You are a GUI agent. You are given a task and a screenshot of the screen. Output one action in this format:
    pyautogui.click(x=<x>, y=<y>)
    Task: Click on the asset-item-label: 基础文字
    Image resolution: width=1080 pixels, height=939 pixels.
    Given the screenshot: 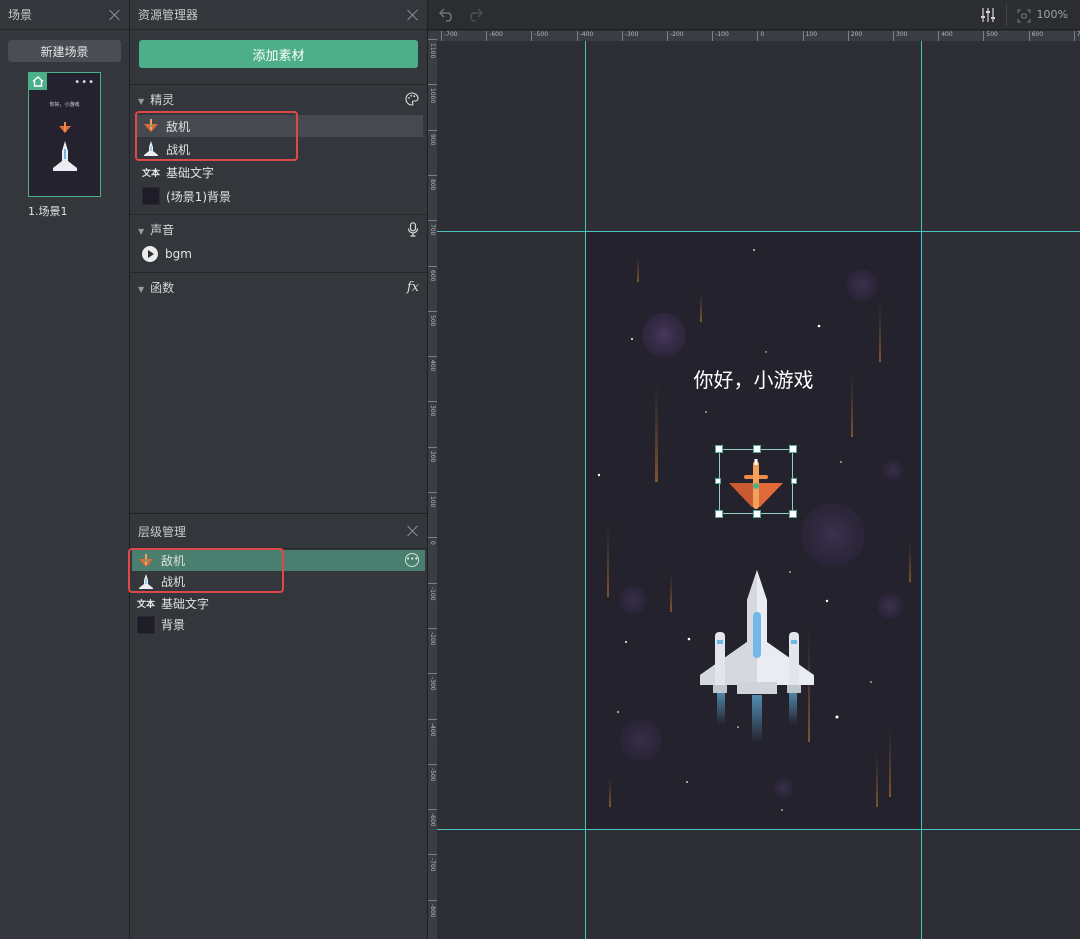 What is the action you would take?
    pyautogui.click(x=190, y=172)
    